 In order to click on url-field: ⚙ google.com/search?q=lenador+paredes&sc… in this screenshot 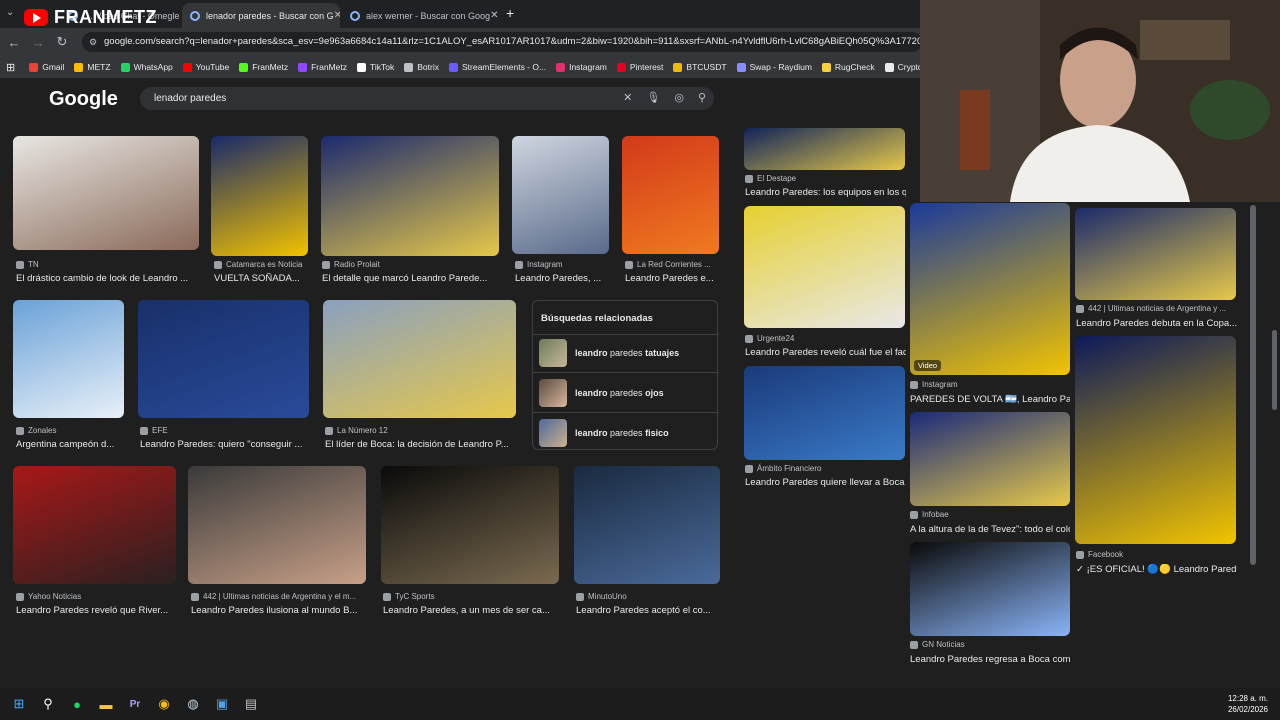, I will do `click(502, 42)`.